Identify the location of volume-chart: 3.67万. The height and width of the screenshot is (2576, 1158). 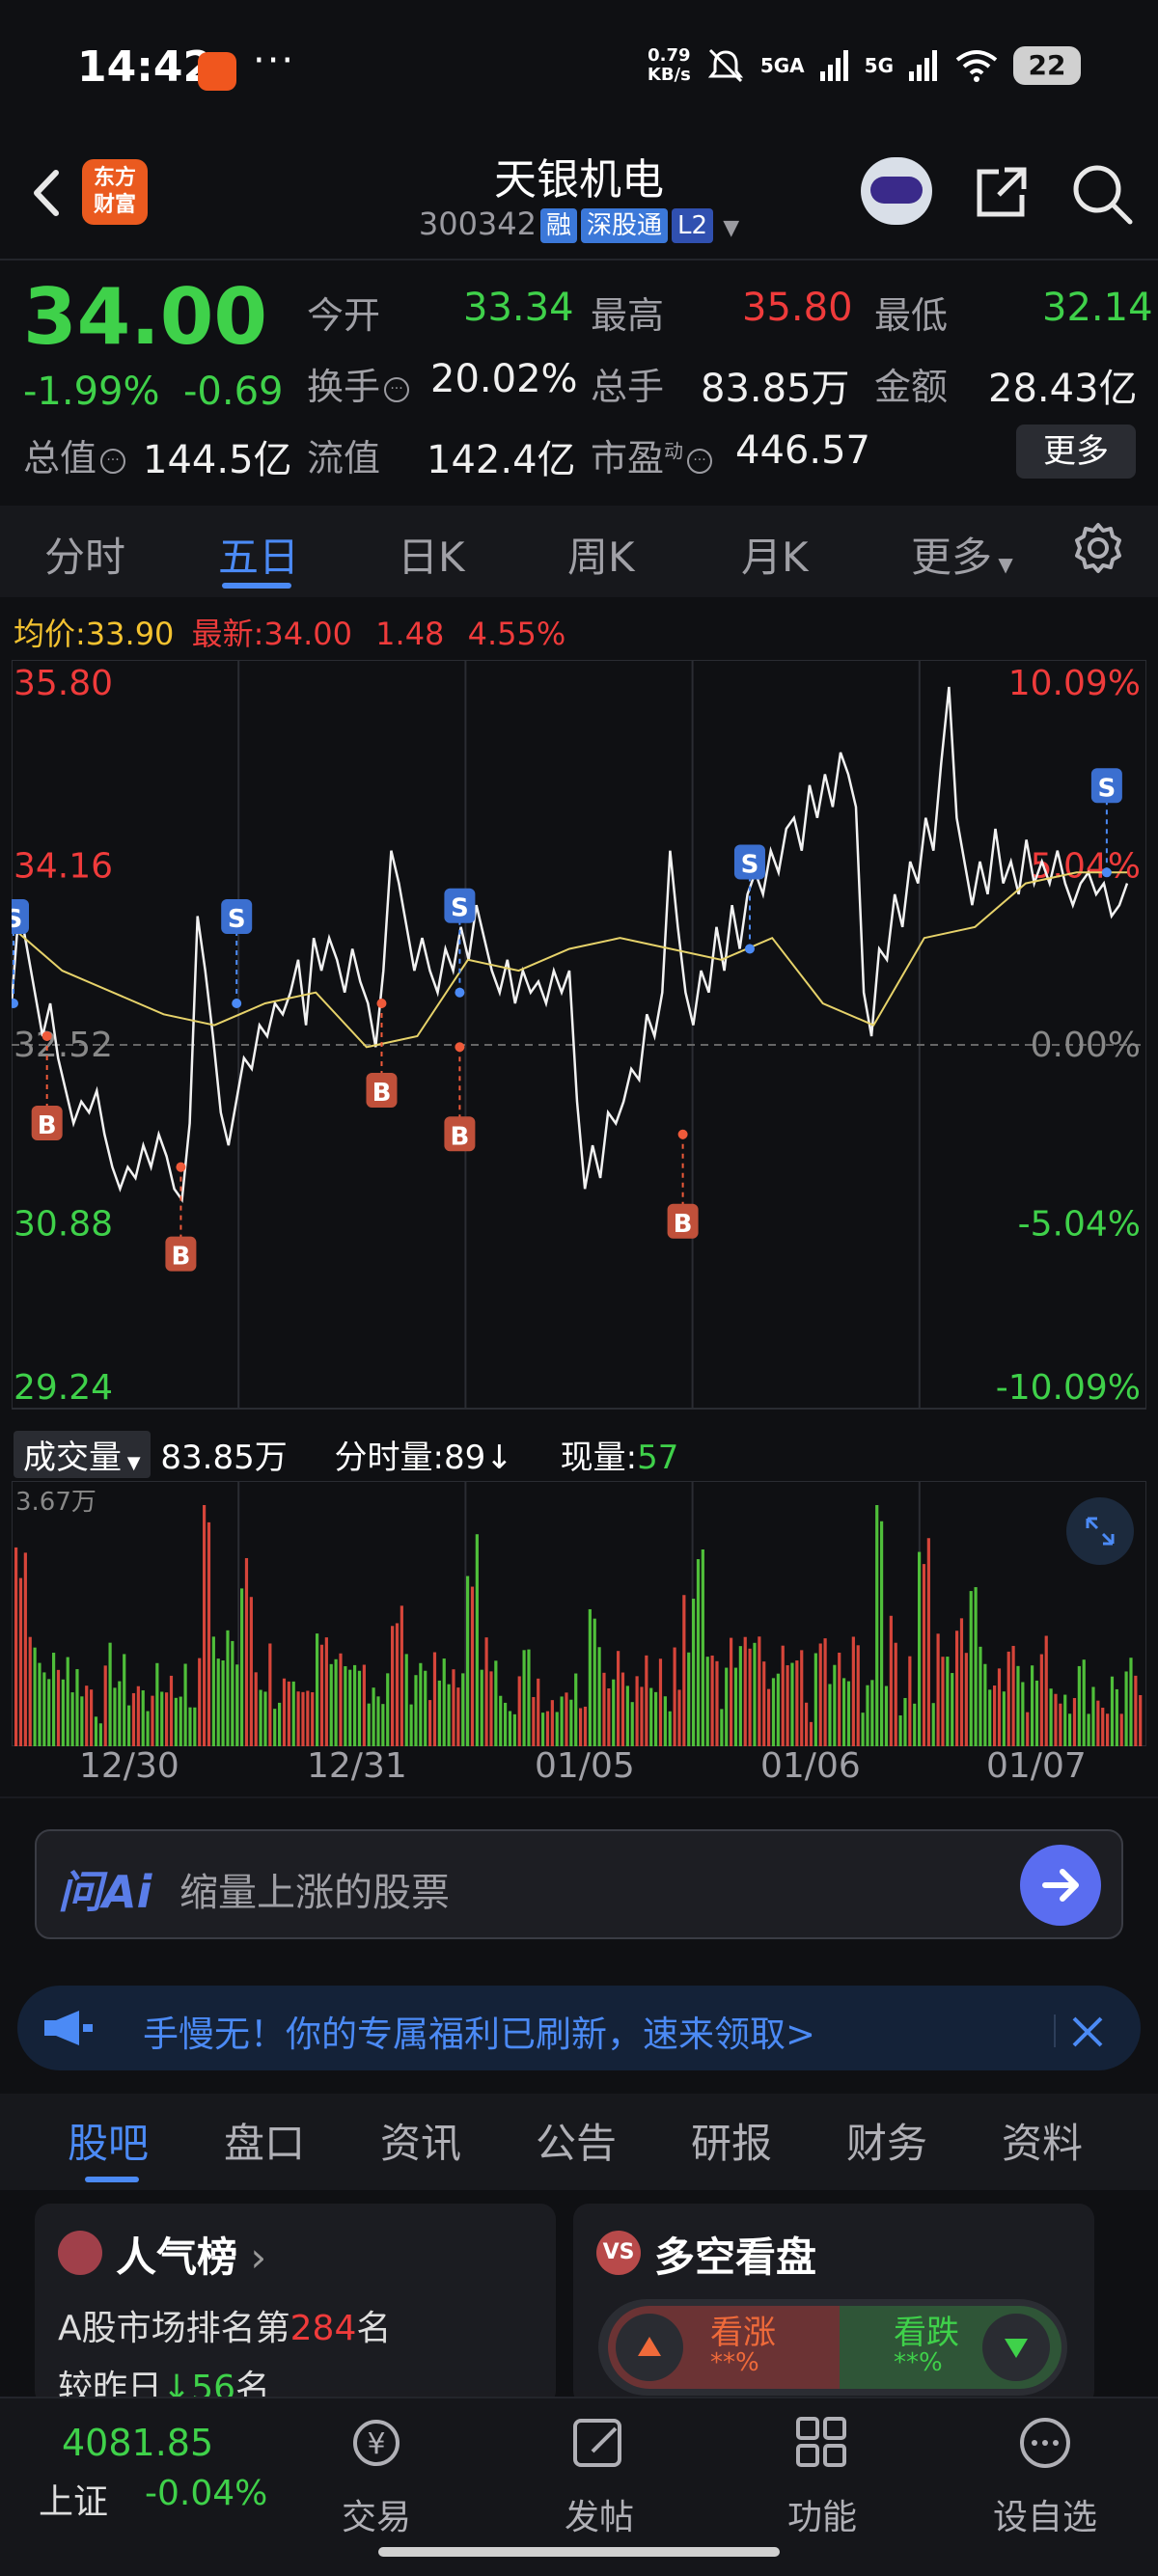
(579, 1614).